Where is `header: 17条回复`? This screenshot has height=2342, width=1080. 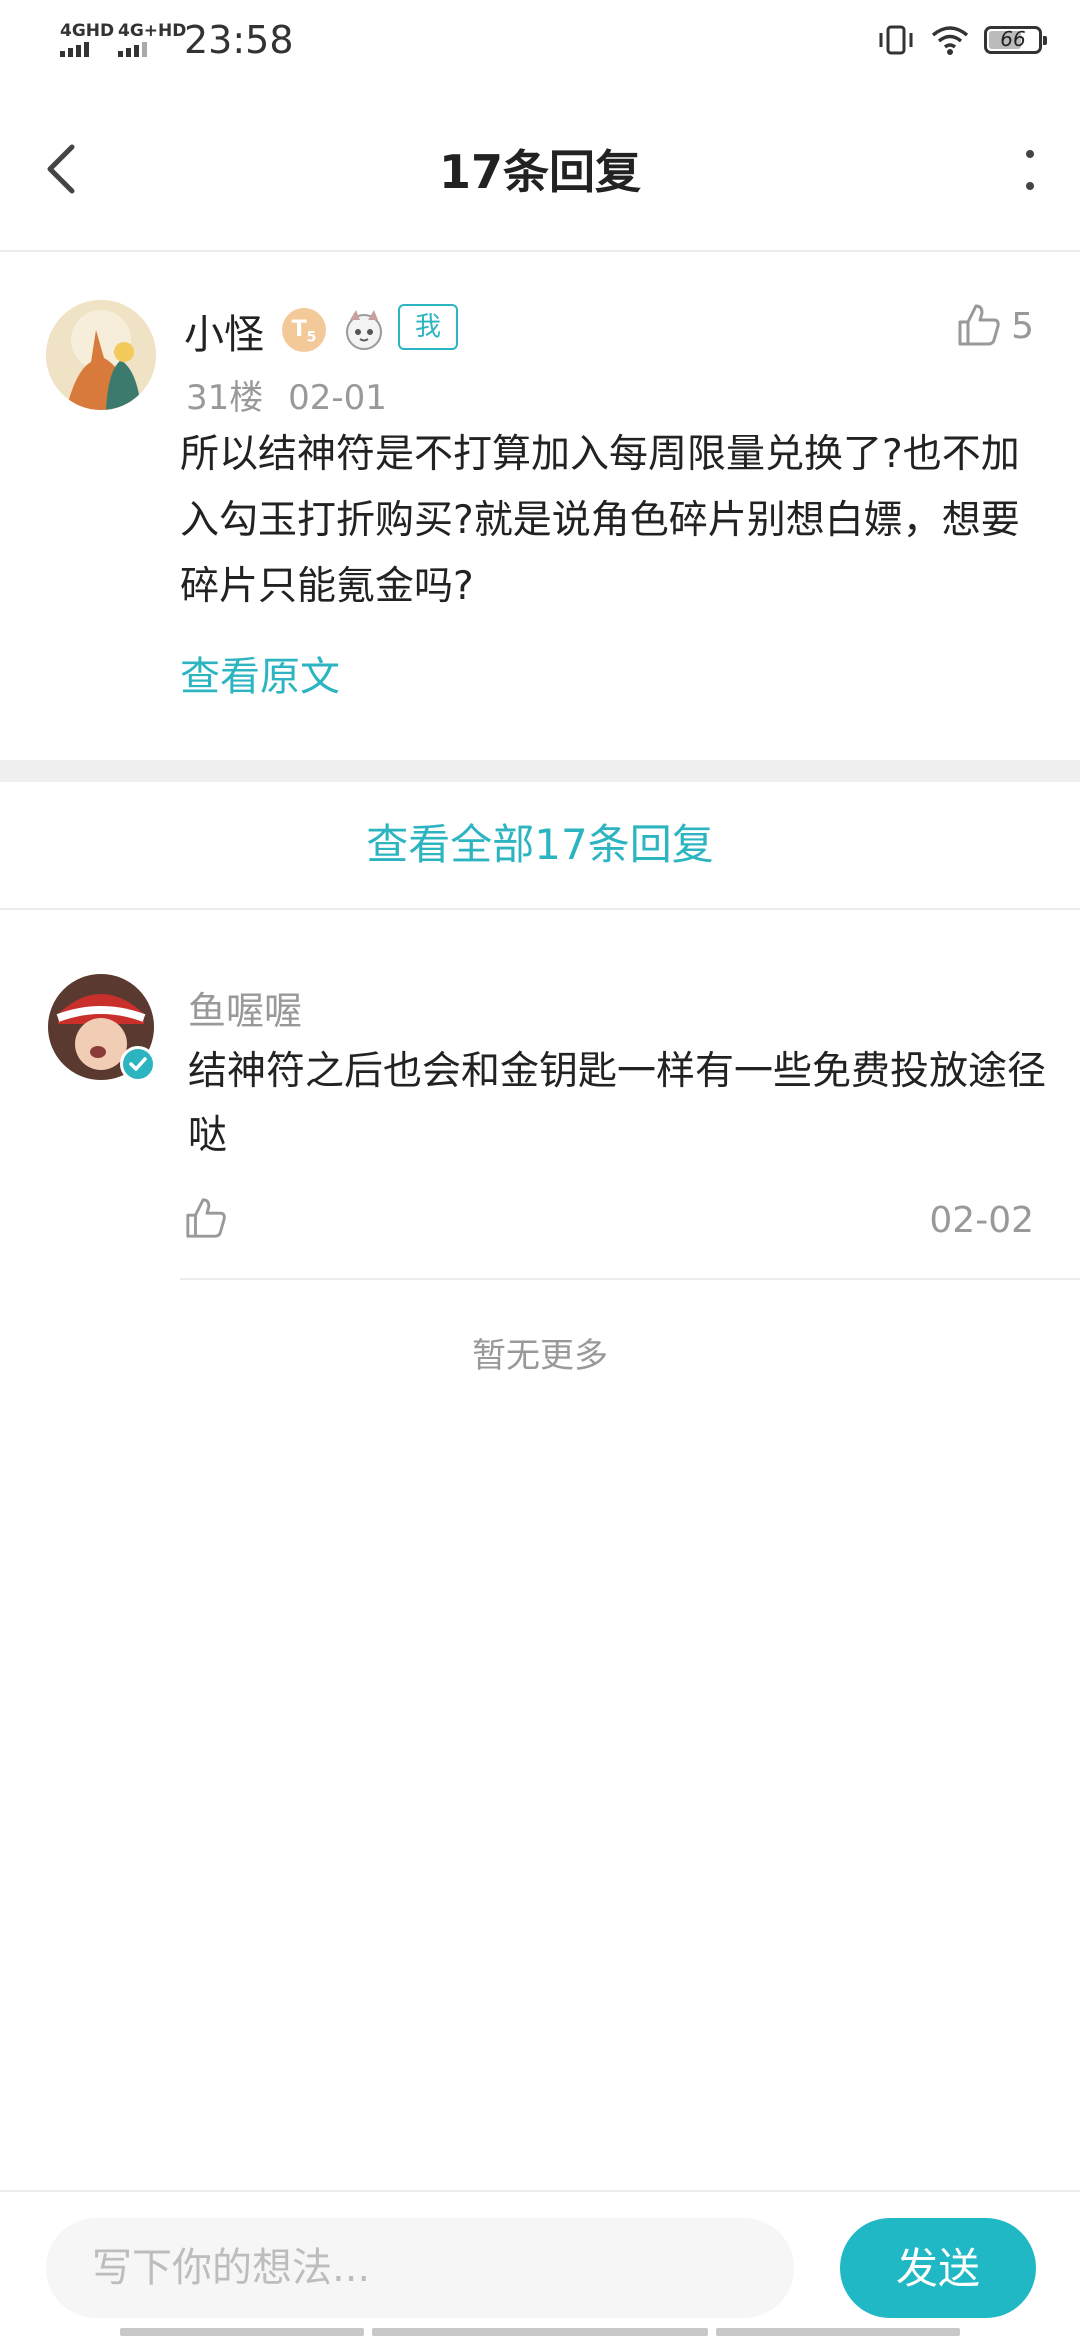
header: 17条回复 is located at coordinates (540, 168).